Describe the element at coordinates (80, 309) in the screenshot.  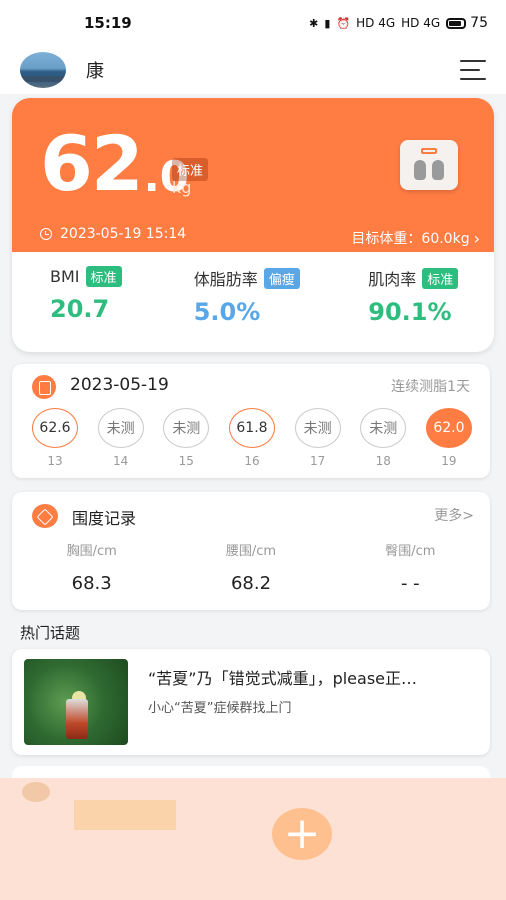
I see `metric-value: 20.7` at that location.